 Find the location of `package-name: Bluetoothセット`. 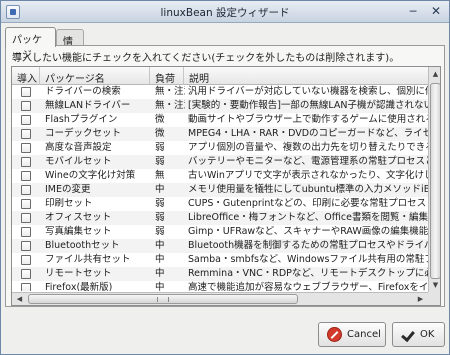

package-name: Bluetoothセット is located at coordinates (82, 245).